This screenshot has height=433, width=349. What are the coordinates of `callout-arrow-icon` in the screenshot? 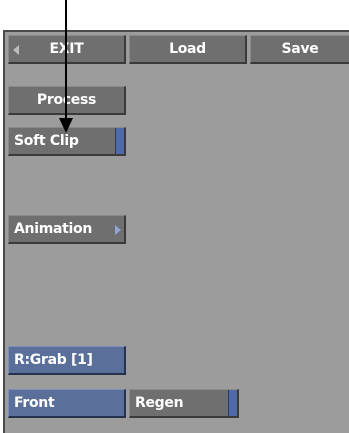 It's located at (66, 66).